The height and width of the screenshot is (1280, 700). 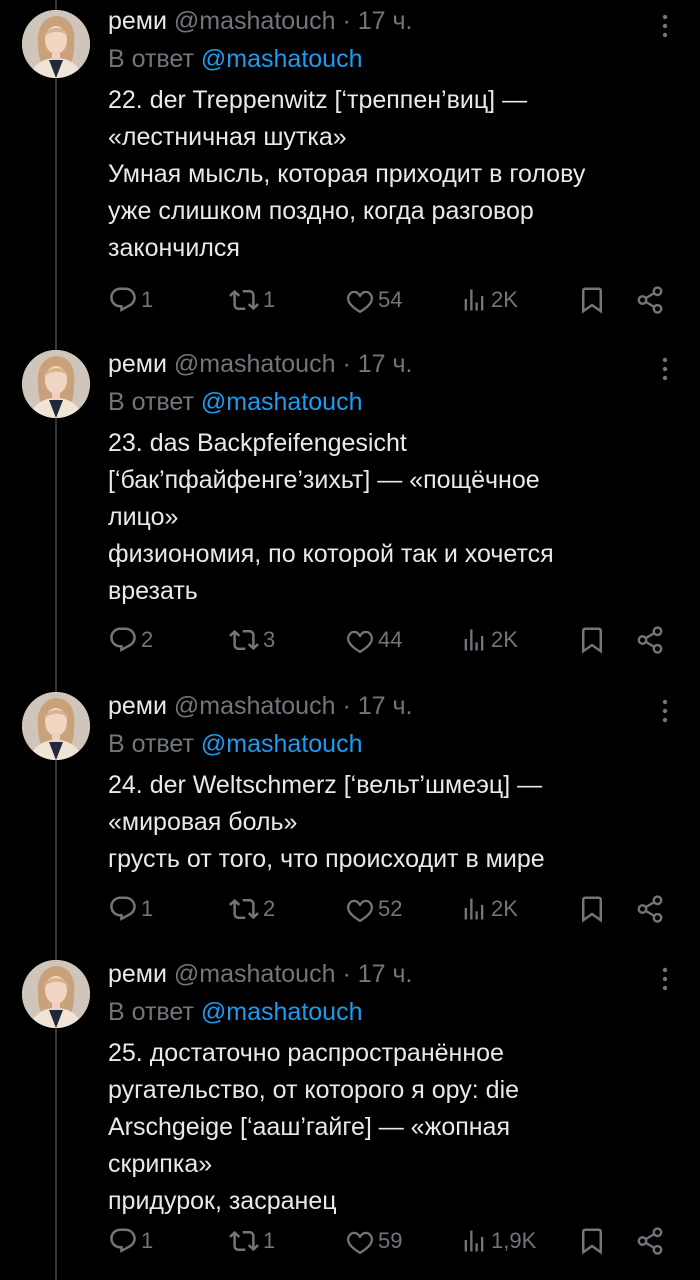 What do you see at coordinates (257, 443) in the screenshot?
I see `tweet-text-line: 23. das Backpfeifengesicht` at bounding box center [257, 443].